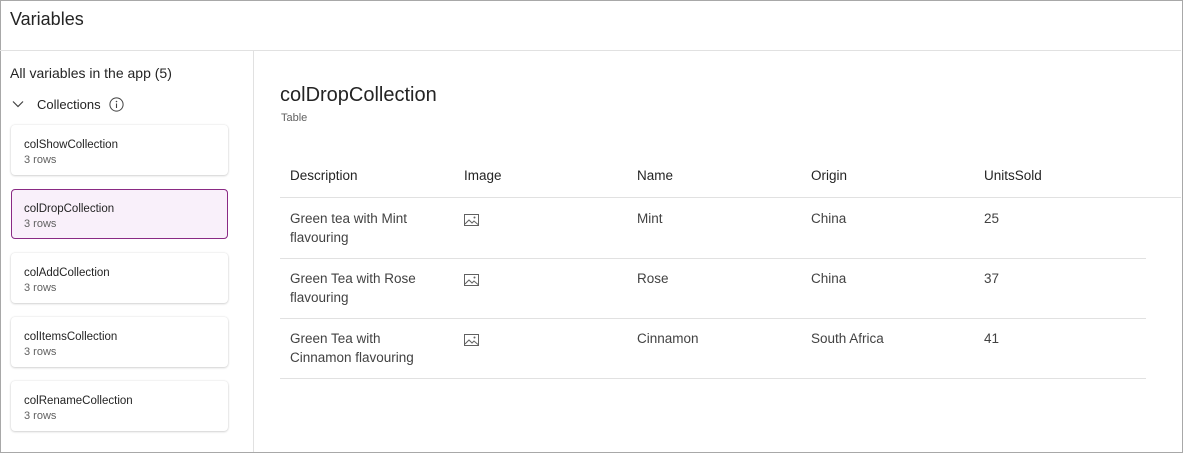  What do you see at coordinates (847, 338) in the screenshot?
I see `cell-origin: South Africa` at bounding box center [847, 338].